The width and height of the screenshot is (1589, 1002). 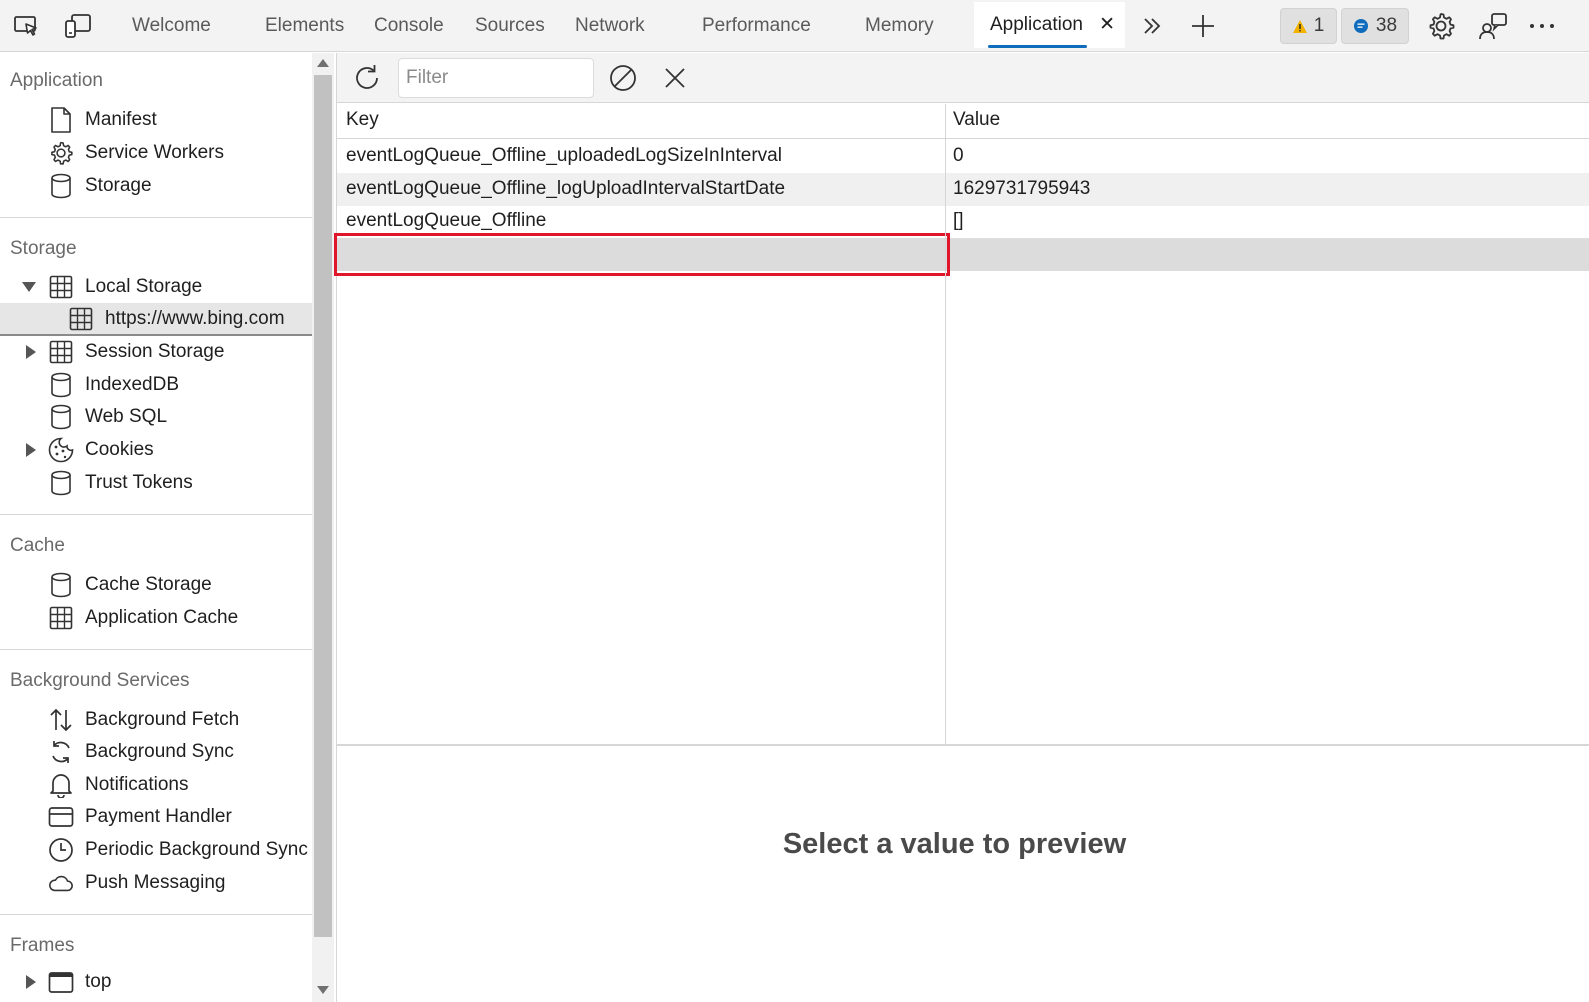 I want to click on tab-performance: Performance, so click(x=756, y=25).